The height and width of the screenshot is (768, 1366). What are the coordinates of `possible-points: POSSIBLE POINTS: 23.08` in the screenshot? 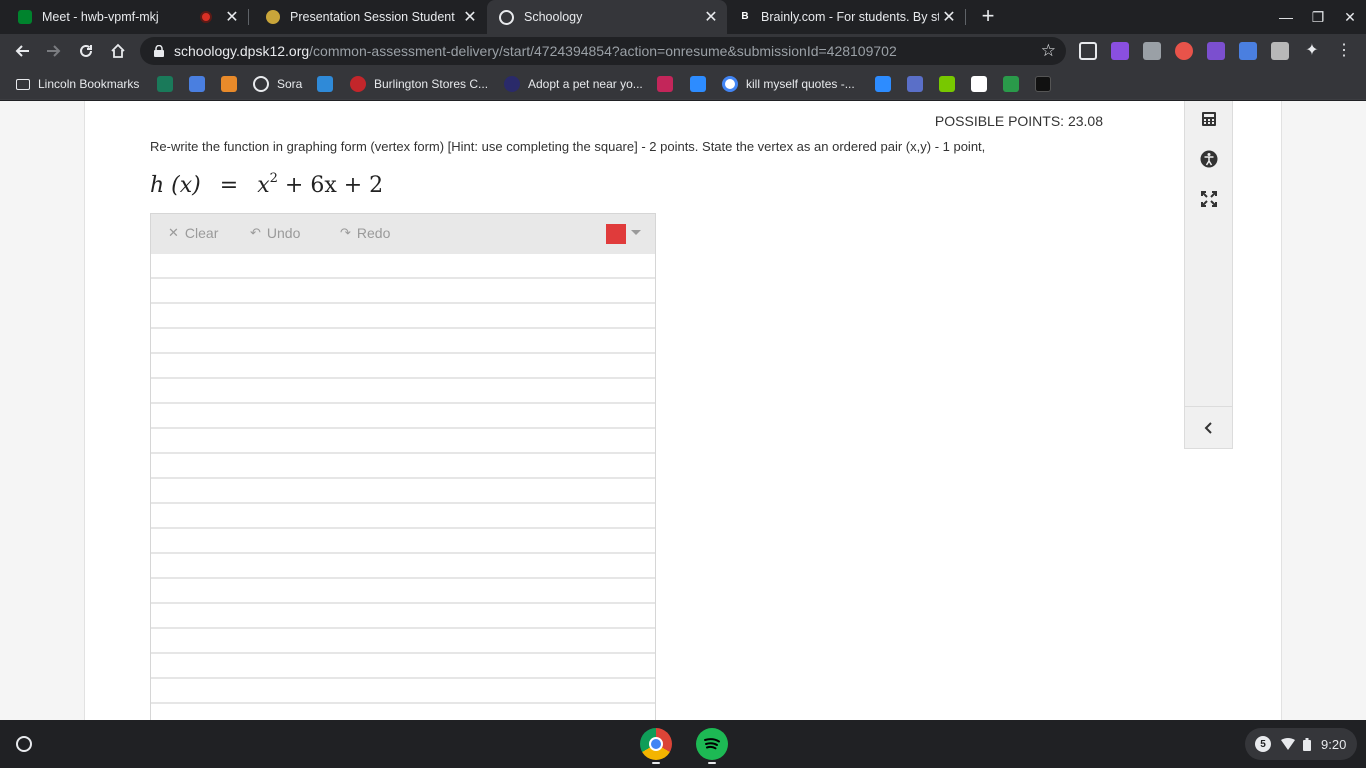 It's located at (1018, 121).